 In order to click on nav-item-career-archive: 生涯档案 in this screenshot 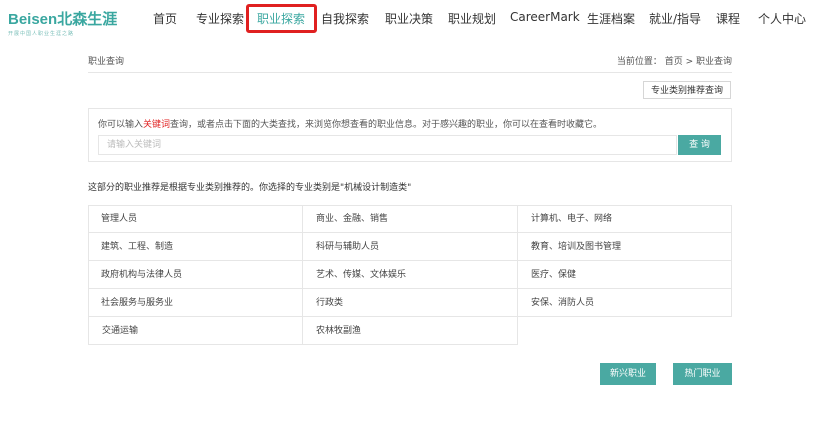, I will do `click(611, 18)`.